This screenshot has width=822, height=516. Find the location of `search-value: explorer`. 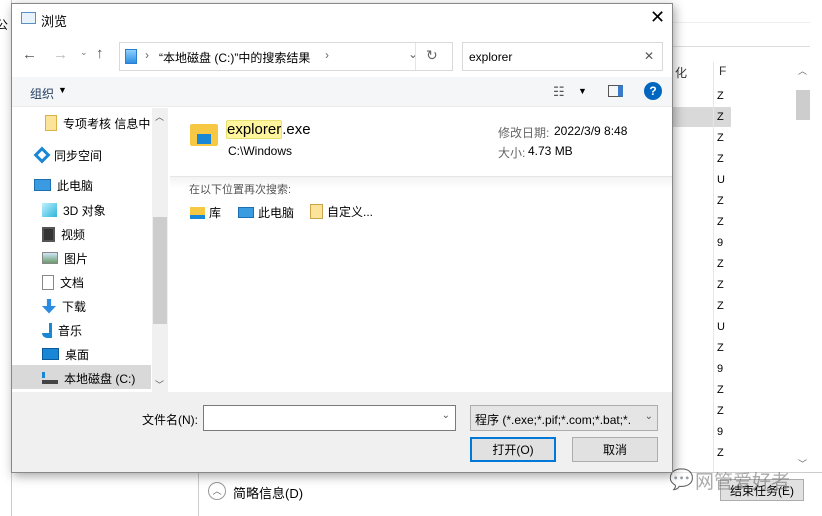

search-value: explorer is located at coordinates (490, 57).